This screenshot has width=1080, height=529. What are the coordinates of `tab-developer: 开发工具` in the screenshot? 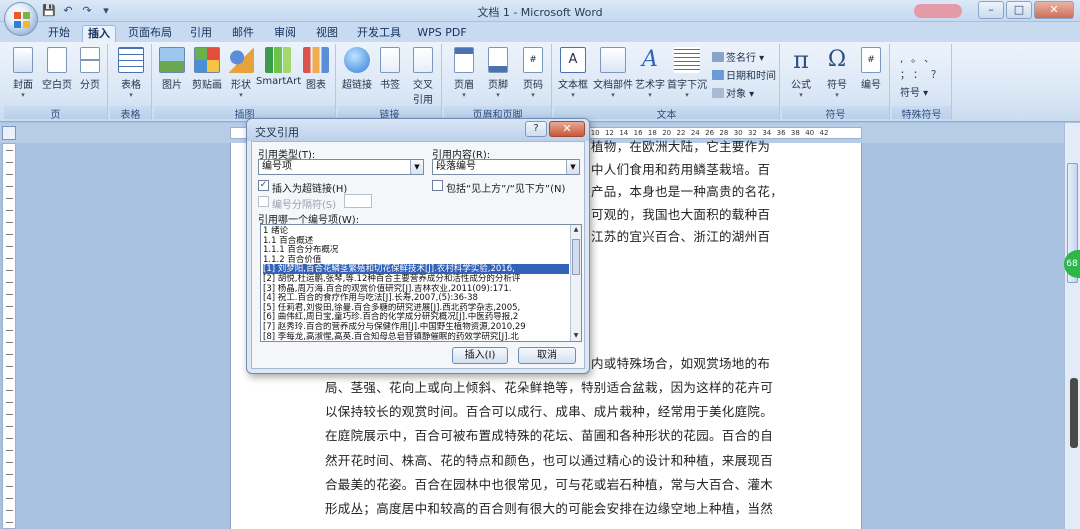 It's located at (379, 33).